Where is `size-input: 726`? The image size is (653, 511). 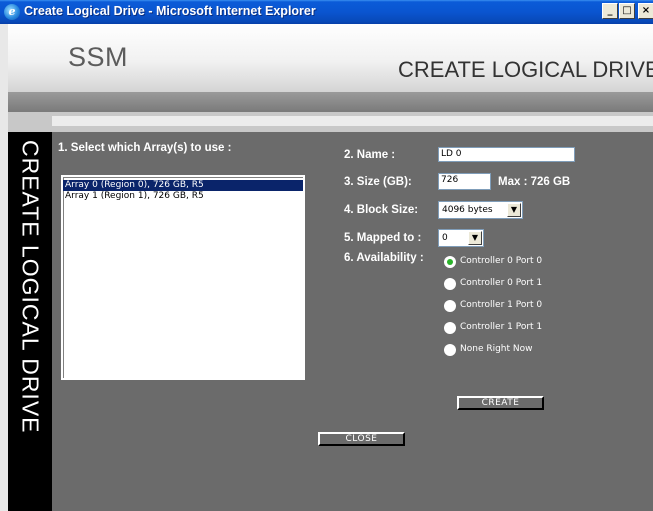 size-input: 726 is located at coordinates (464, 181).